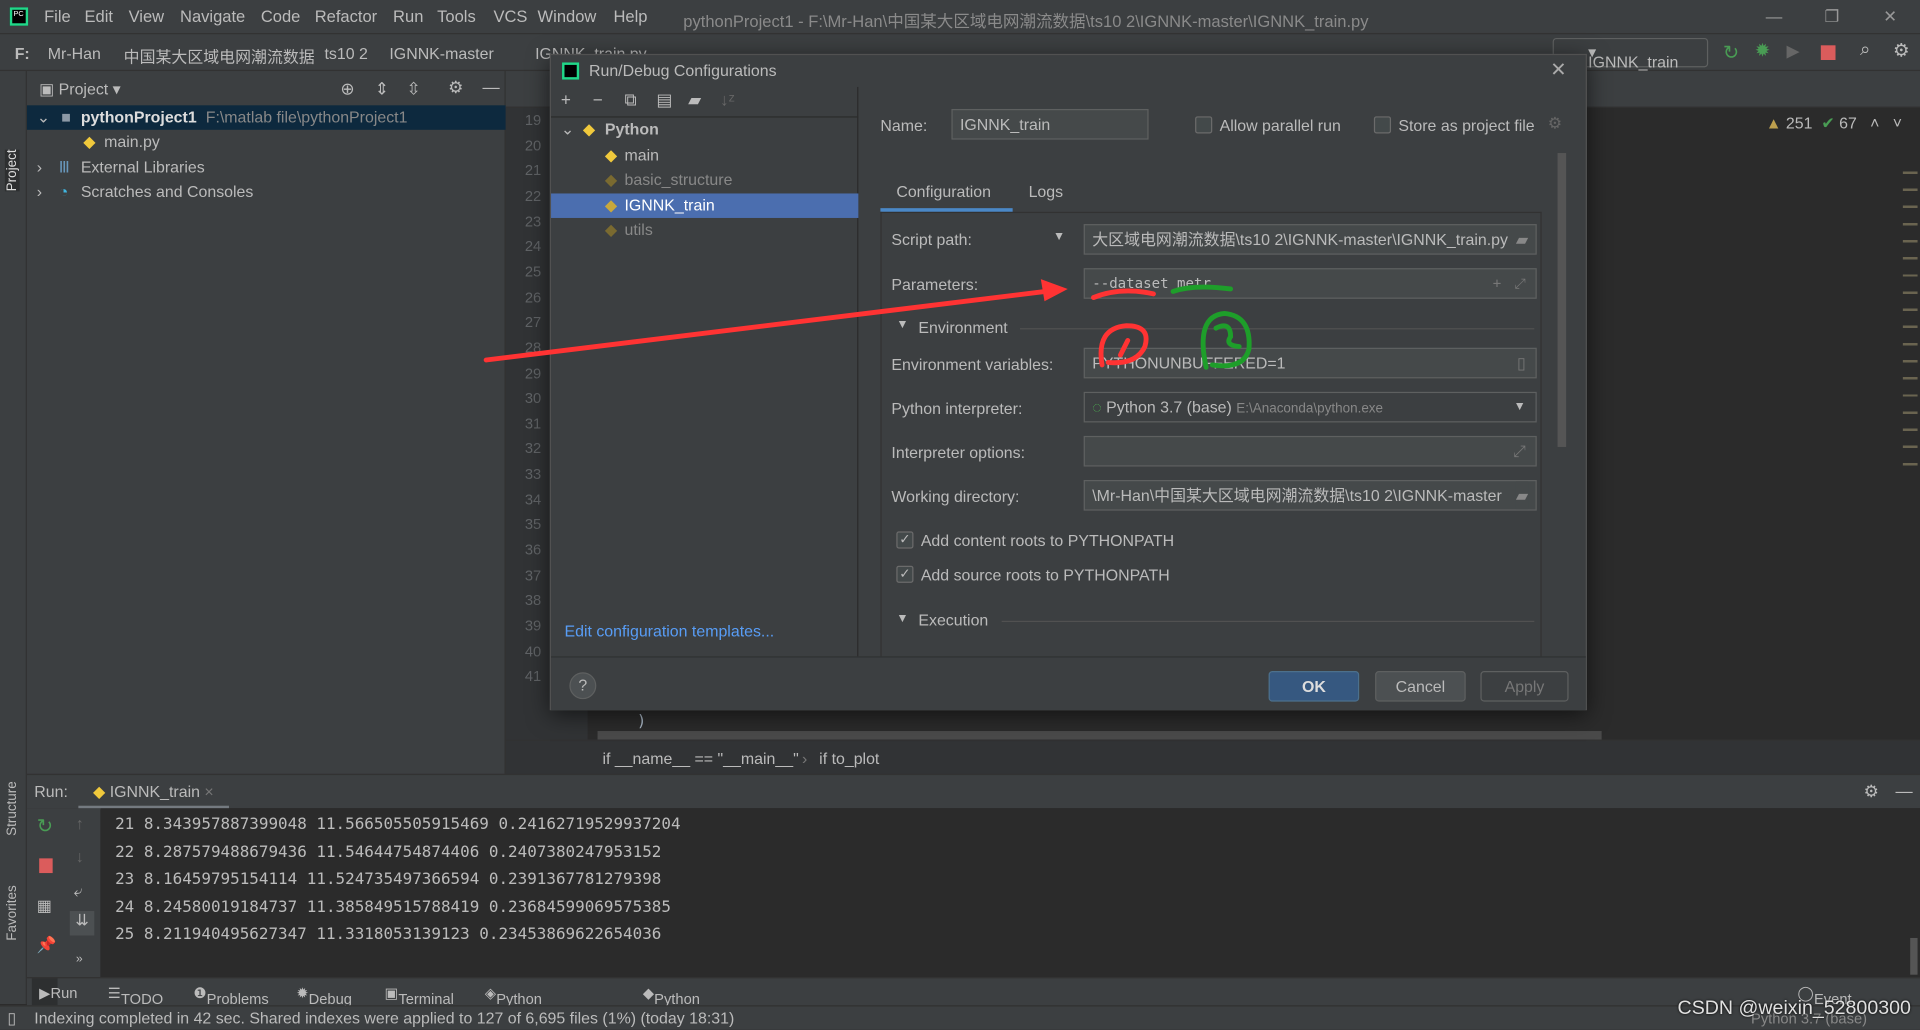  Describe the element at coordinates (819, 323) in the screenshot. I see `red-arrow-annotation` at that location.